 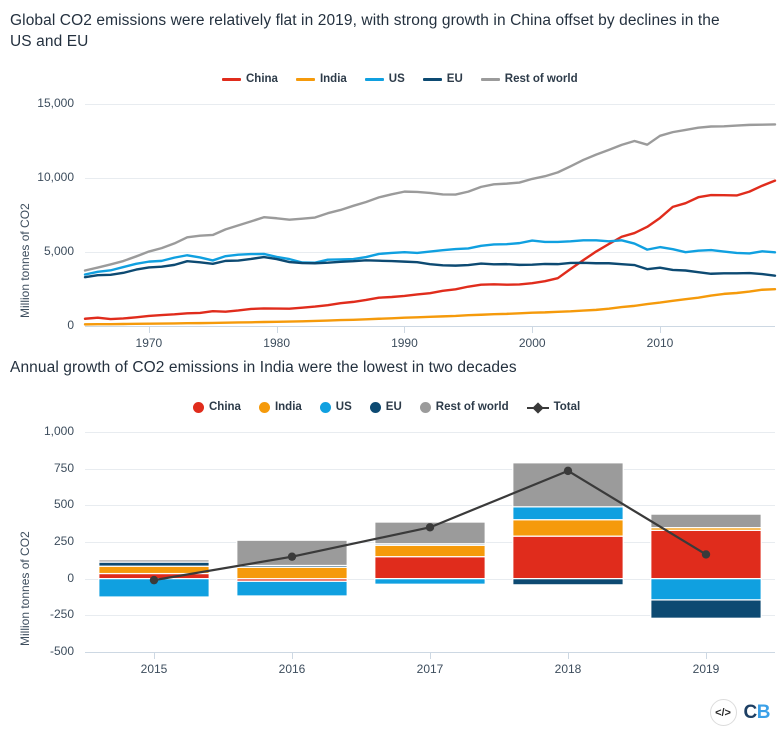 What do you see at coordinates (660, 343) in the screenshot?
I see `x-tick-label: 2010` at bounding box center [660, 343].